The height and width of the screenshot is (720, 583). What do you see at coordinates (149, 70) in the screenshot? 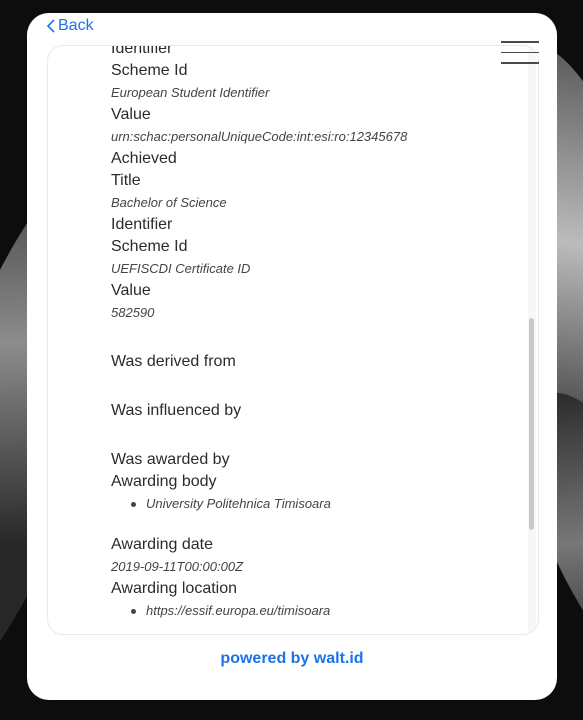
I see `scheme-id-label: Scheme Id` at bounding box center [149, 70].